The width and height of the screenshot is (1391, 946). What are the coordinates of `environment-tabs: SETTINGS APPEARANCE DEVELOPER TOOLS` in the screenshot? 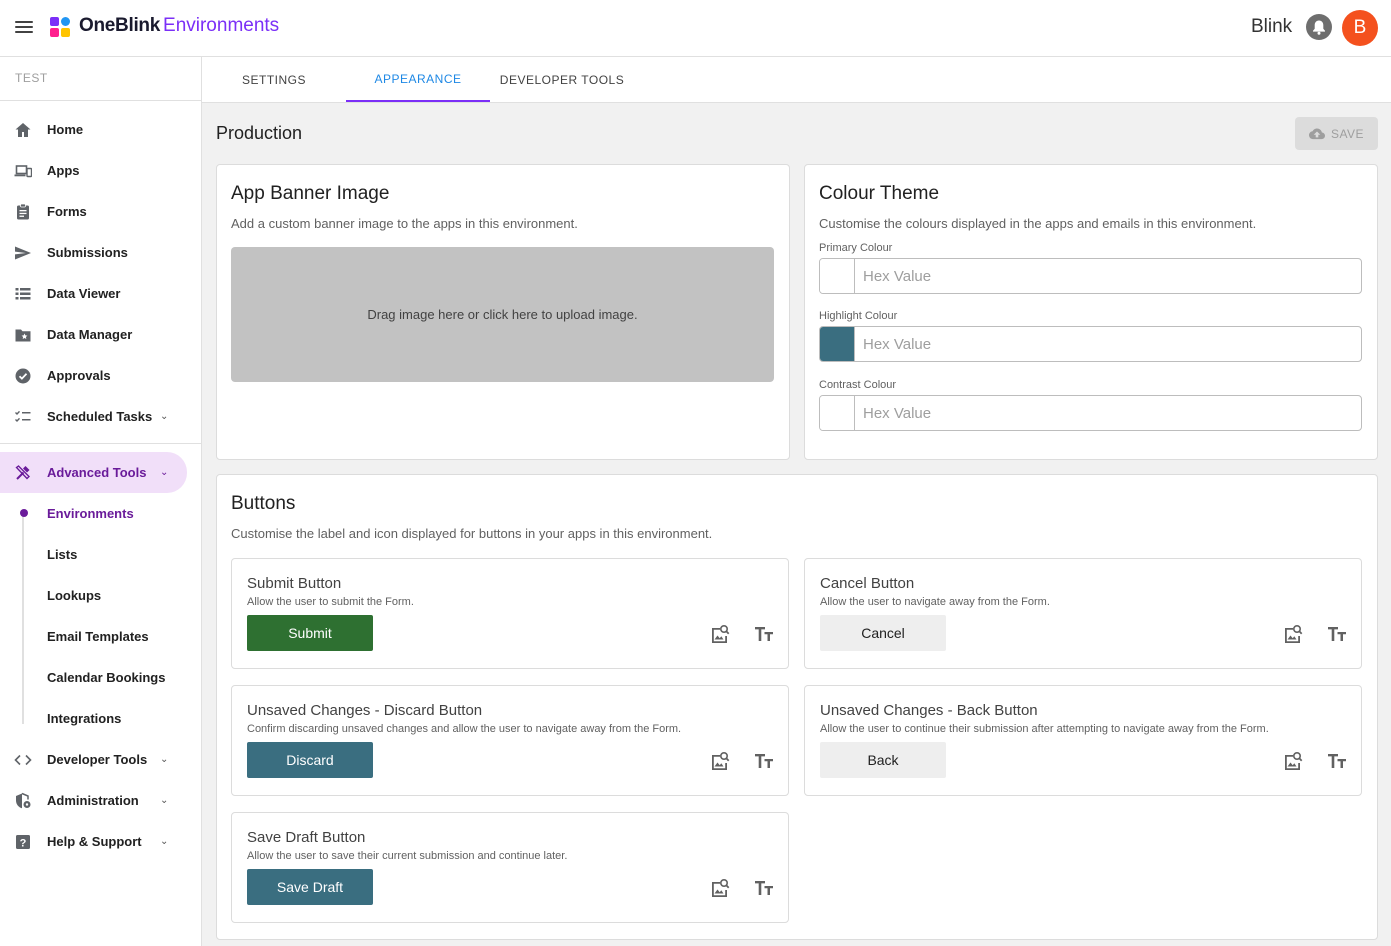 It's located at (796, 80).